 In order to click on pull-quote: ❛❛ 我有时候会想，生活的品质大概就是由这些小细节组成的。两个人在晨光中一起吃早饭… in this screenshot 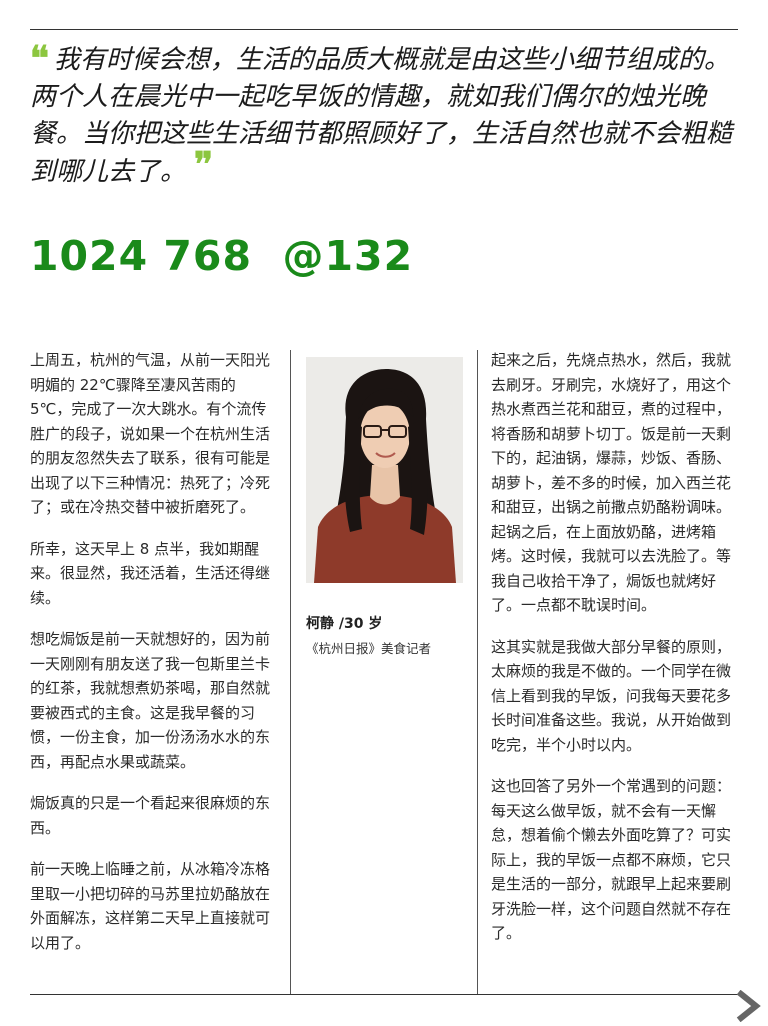, I will do `click(387, 116)`.